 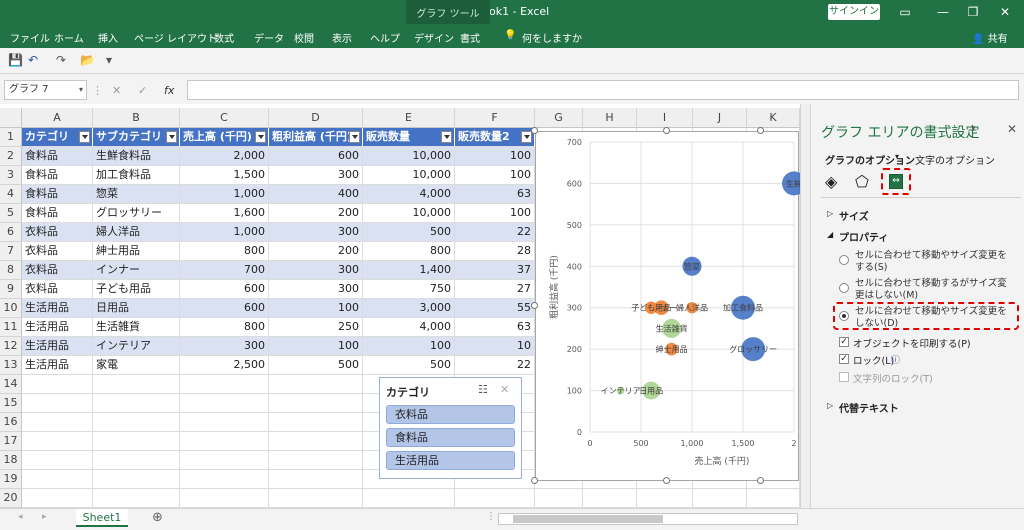 I want to click on table-cell: 63, so click(x=495, y=194).